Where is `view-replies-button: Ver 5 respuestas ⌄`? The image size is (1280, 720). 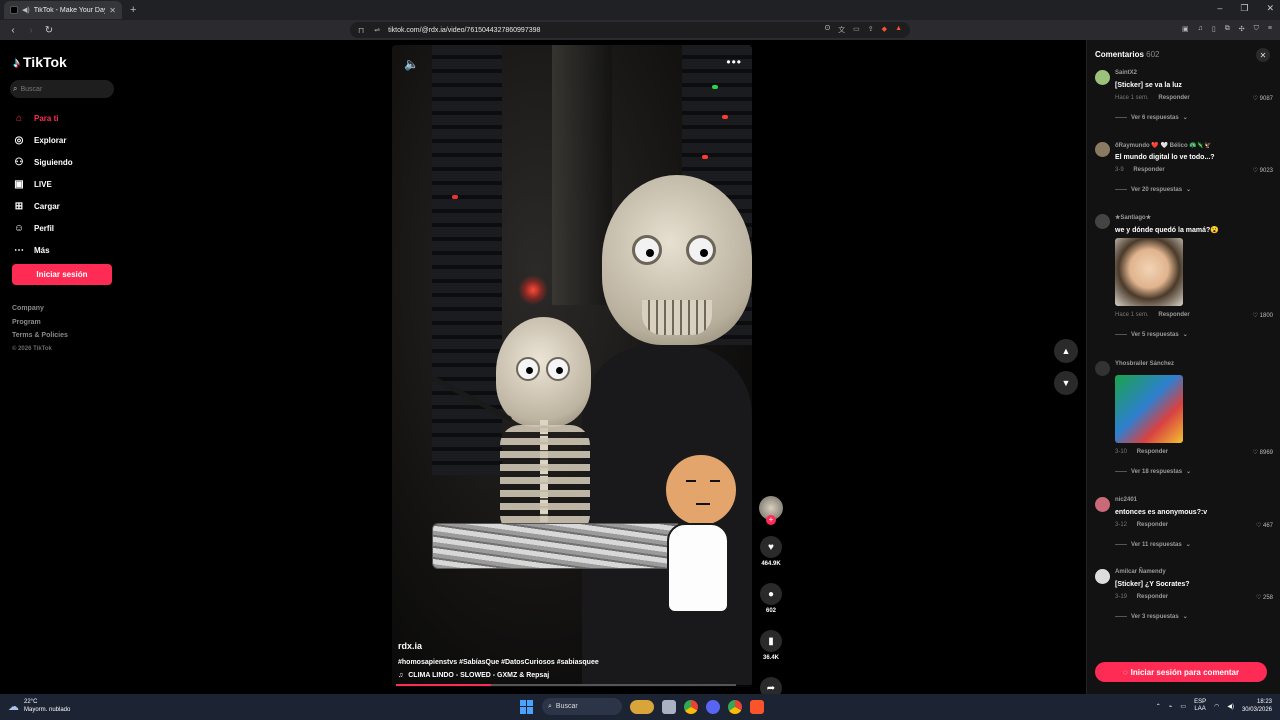 view-replies-button: Ver 5 respuestas ⌄ is located at coordinates (1194, 334).